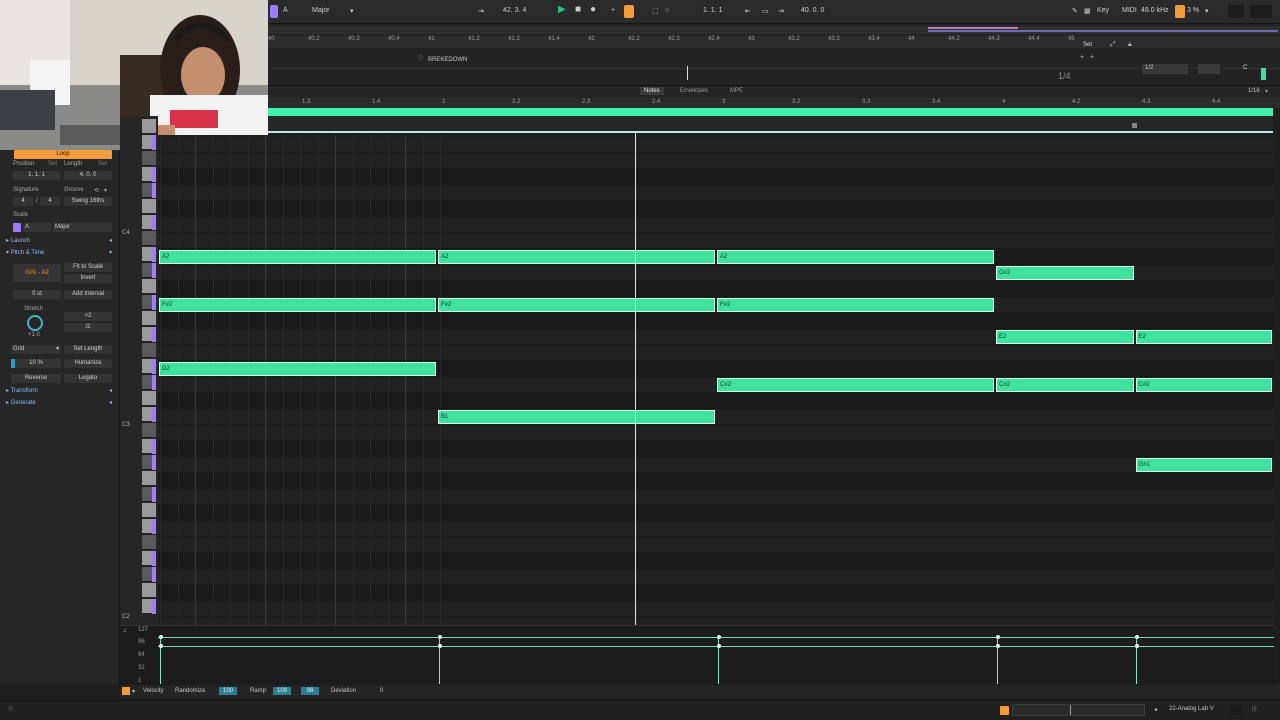 The width and height of the screenshot is (1280, 720). What do you see at coordinates (1191, 709) in the screenshot?
I see `track-name: 22-Analog Lab V` at bounding box center [1191, 709].